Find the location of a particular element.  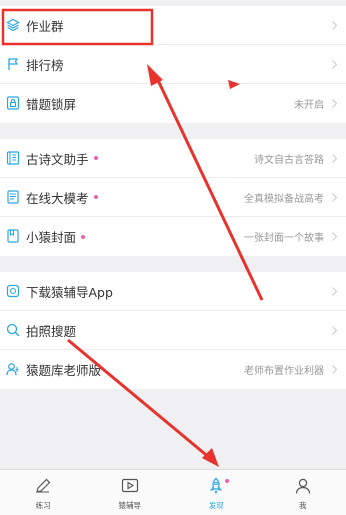

tab-me: 我 is located at coordinates (303, 492).